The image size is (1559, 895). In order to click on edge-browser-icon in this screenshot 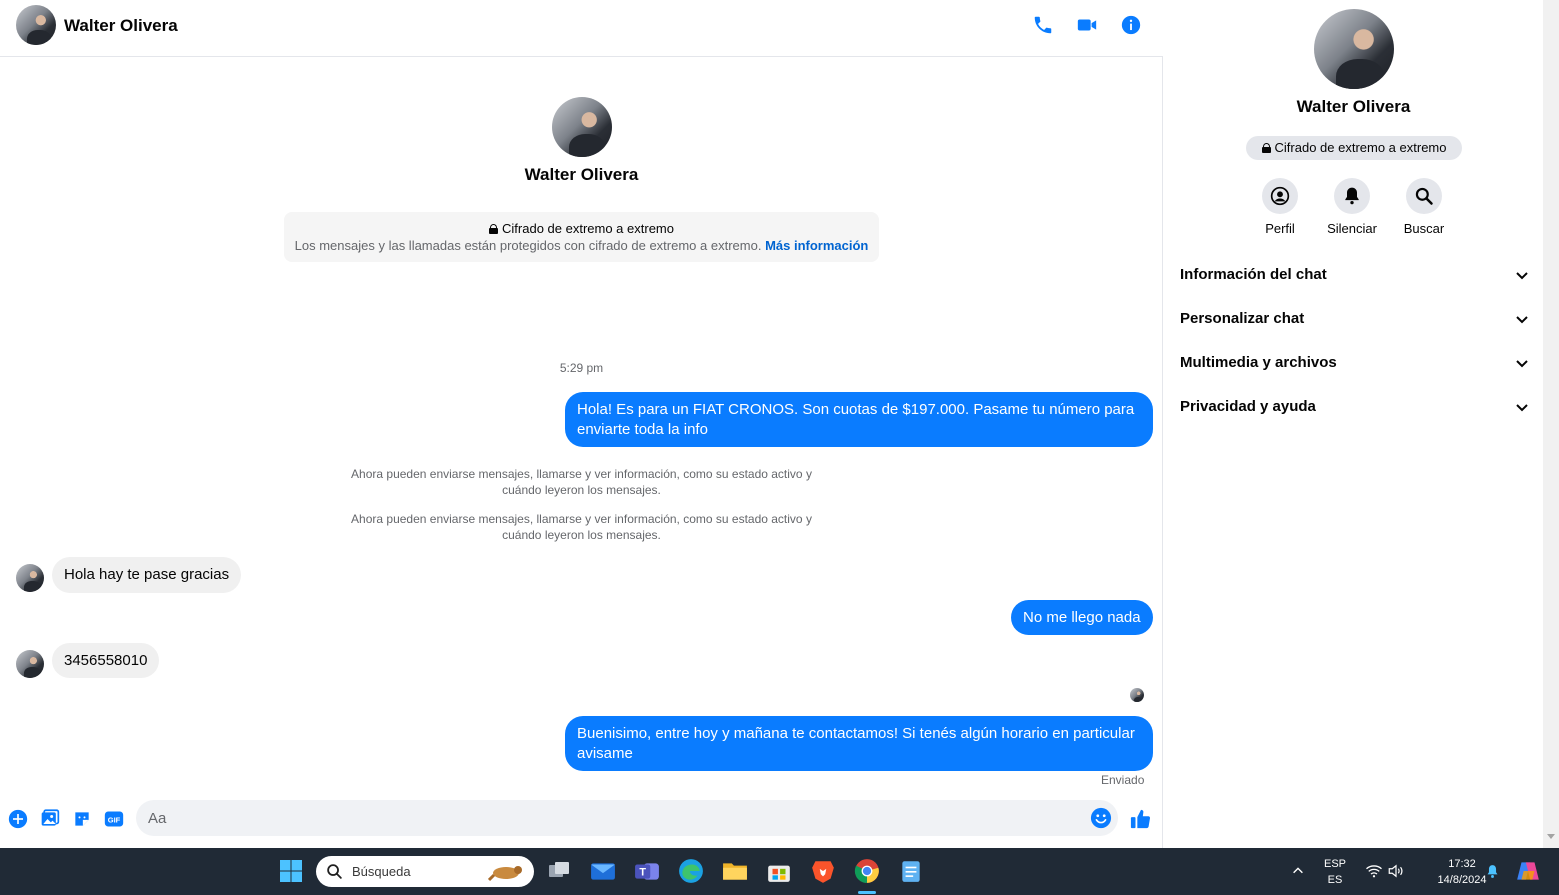, I will do `click(691, 871)`.